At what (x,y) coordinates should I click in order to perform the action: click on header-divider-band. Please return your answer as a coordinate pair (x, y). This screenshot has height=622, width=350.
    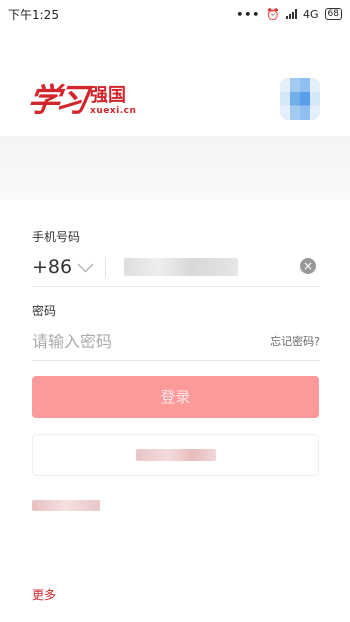
    Looking at the image, I should click on (175, 168).